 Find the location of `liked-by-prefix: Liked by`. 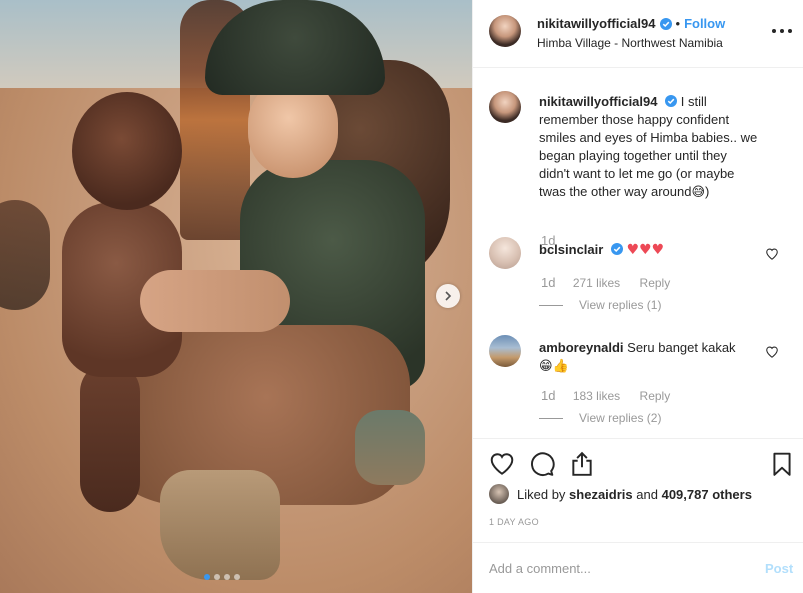

liked-by-prefix: Liked by is located at coordinates (541, 494).